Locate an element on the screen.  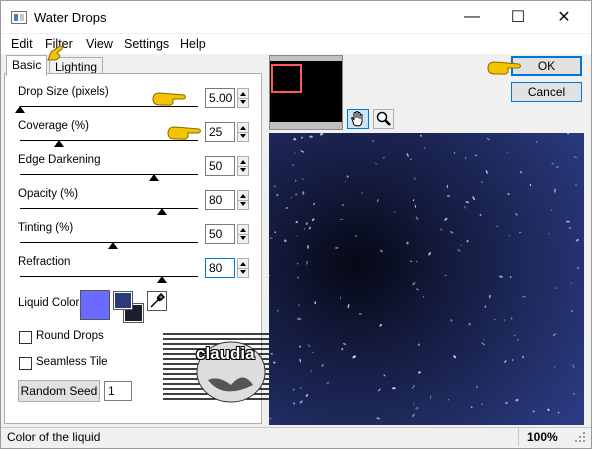
watermark-text: claudia is located at coordinates (225, 353).